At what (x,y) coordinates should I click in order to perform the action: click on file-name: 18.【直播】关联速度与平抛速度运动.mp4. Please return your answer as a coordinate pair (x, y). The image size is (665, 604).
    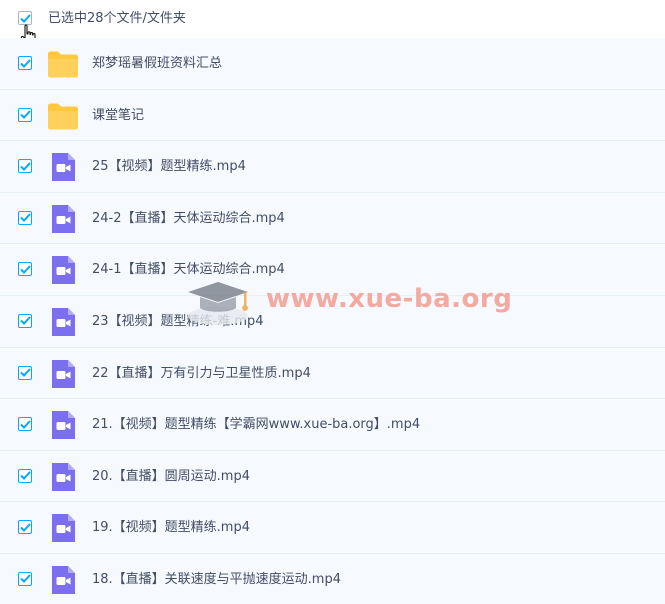
    Looking at the image, I should click on (216, 579).